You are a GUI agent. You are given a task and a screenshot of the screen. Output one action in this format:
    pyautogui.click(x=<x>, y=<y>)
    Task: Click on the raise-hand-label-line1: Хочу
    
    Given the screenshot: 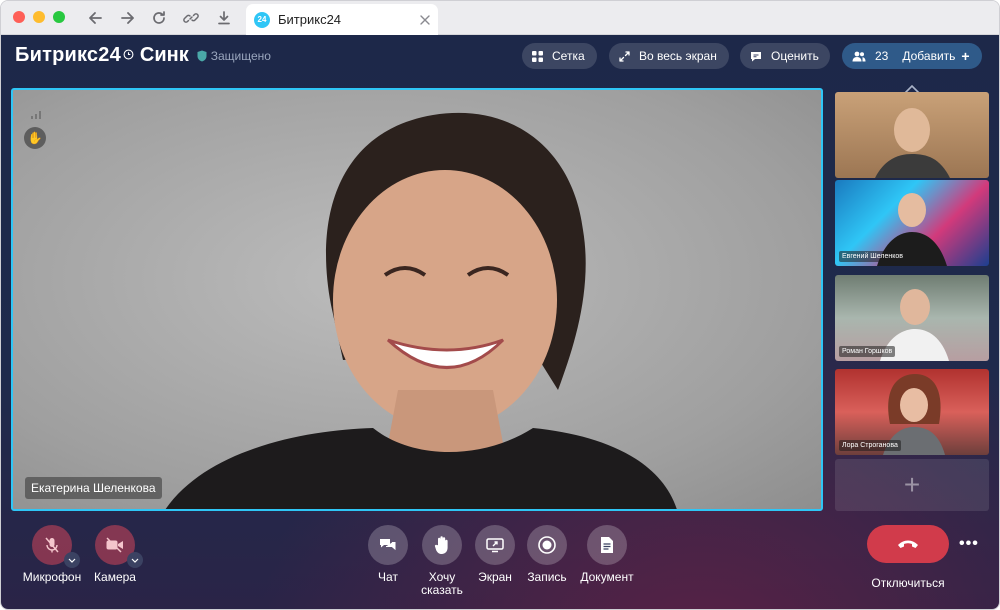 What is the action you would take?
    pyautogui.click(x=442, y=577)
    